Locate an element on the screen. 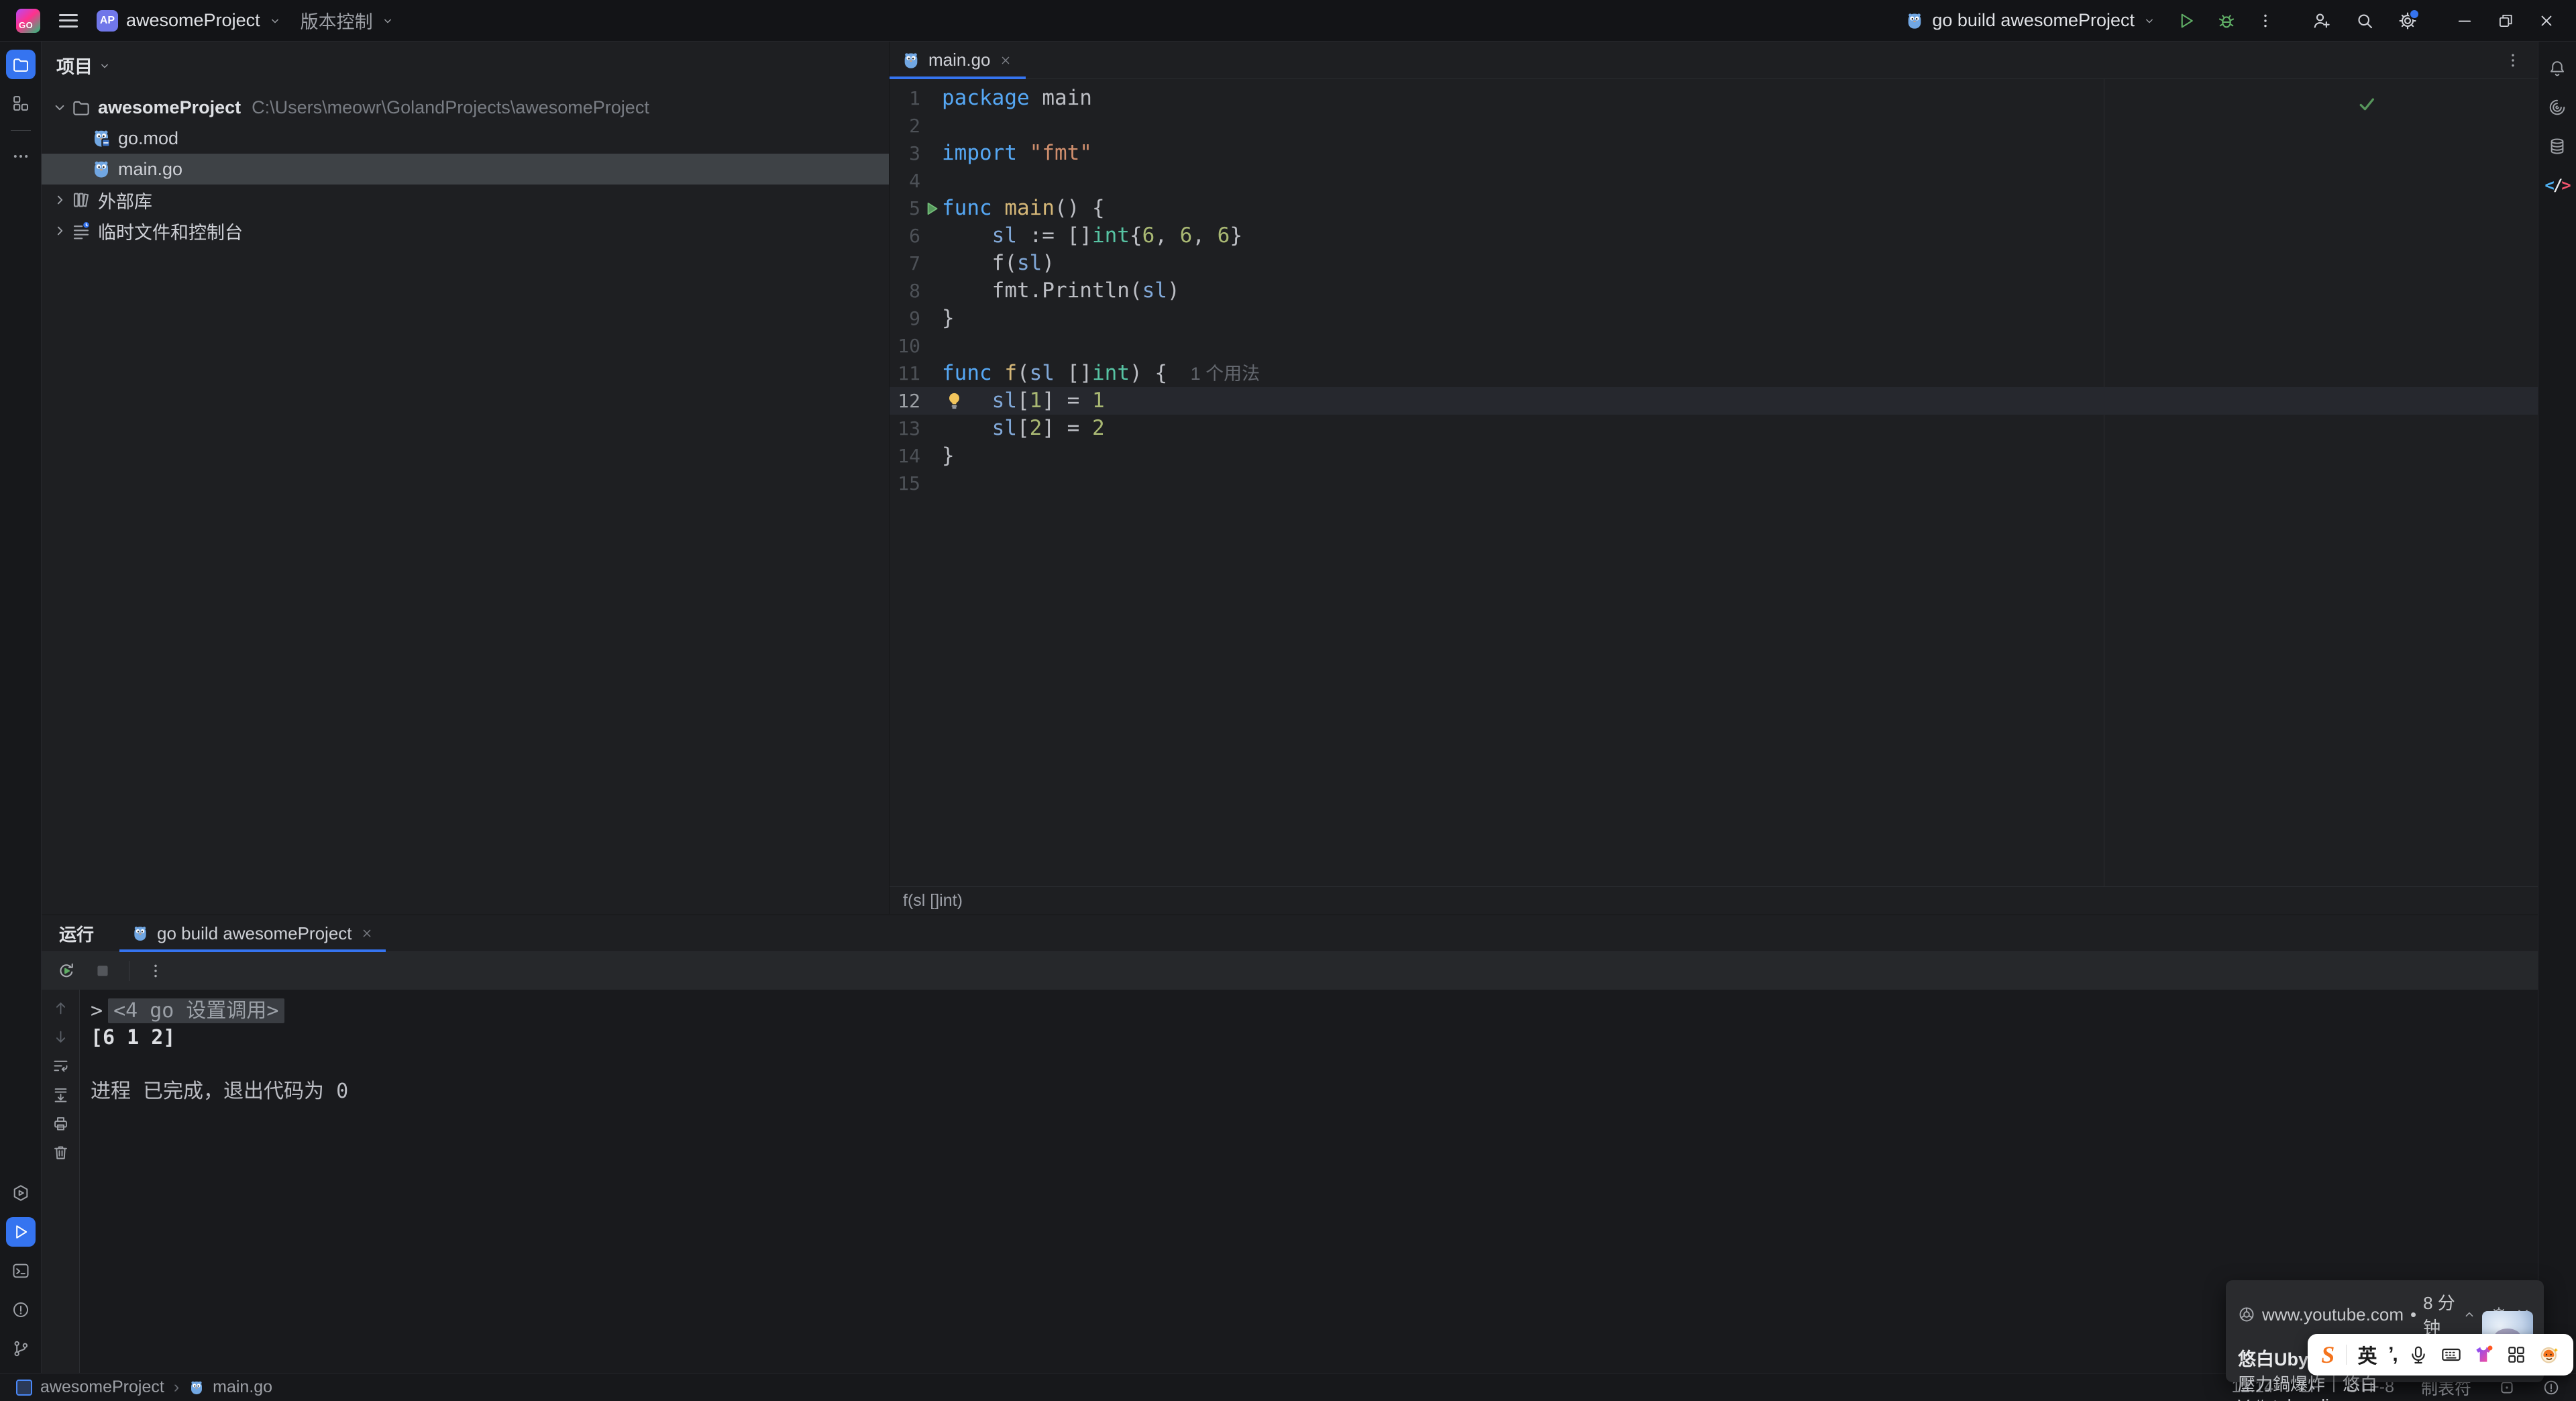 This screenshot has height=1401, width=2576. editor-options-button is located at coordinates (2513, 60).